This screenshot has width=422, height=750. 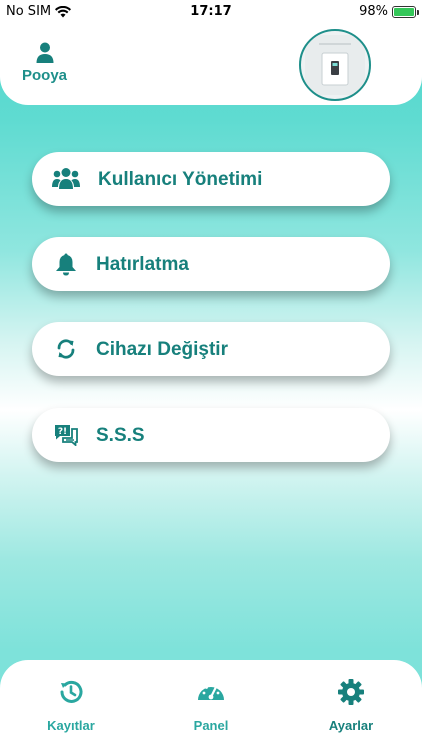 I want to click on bell-icon, so click(x=66, y=264).